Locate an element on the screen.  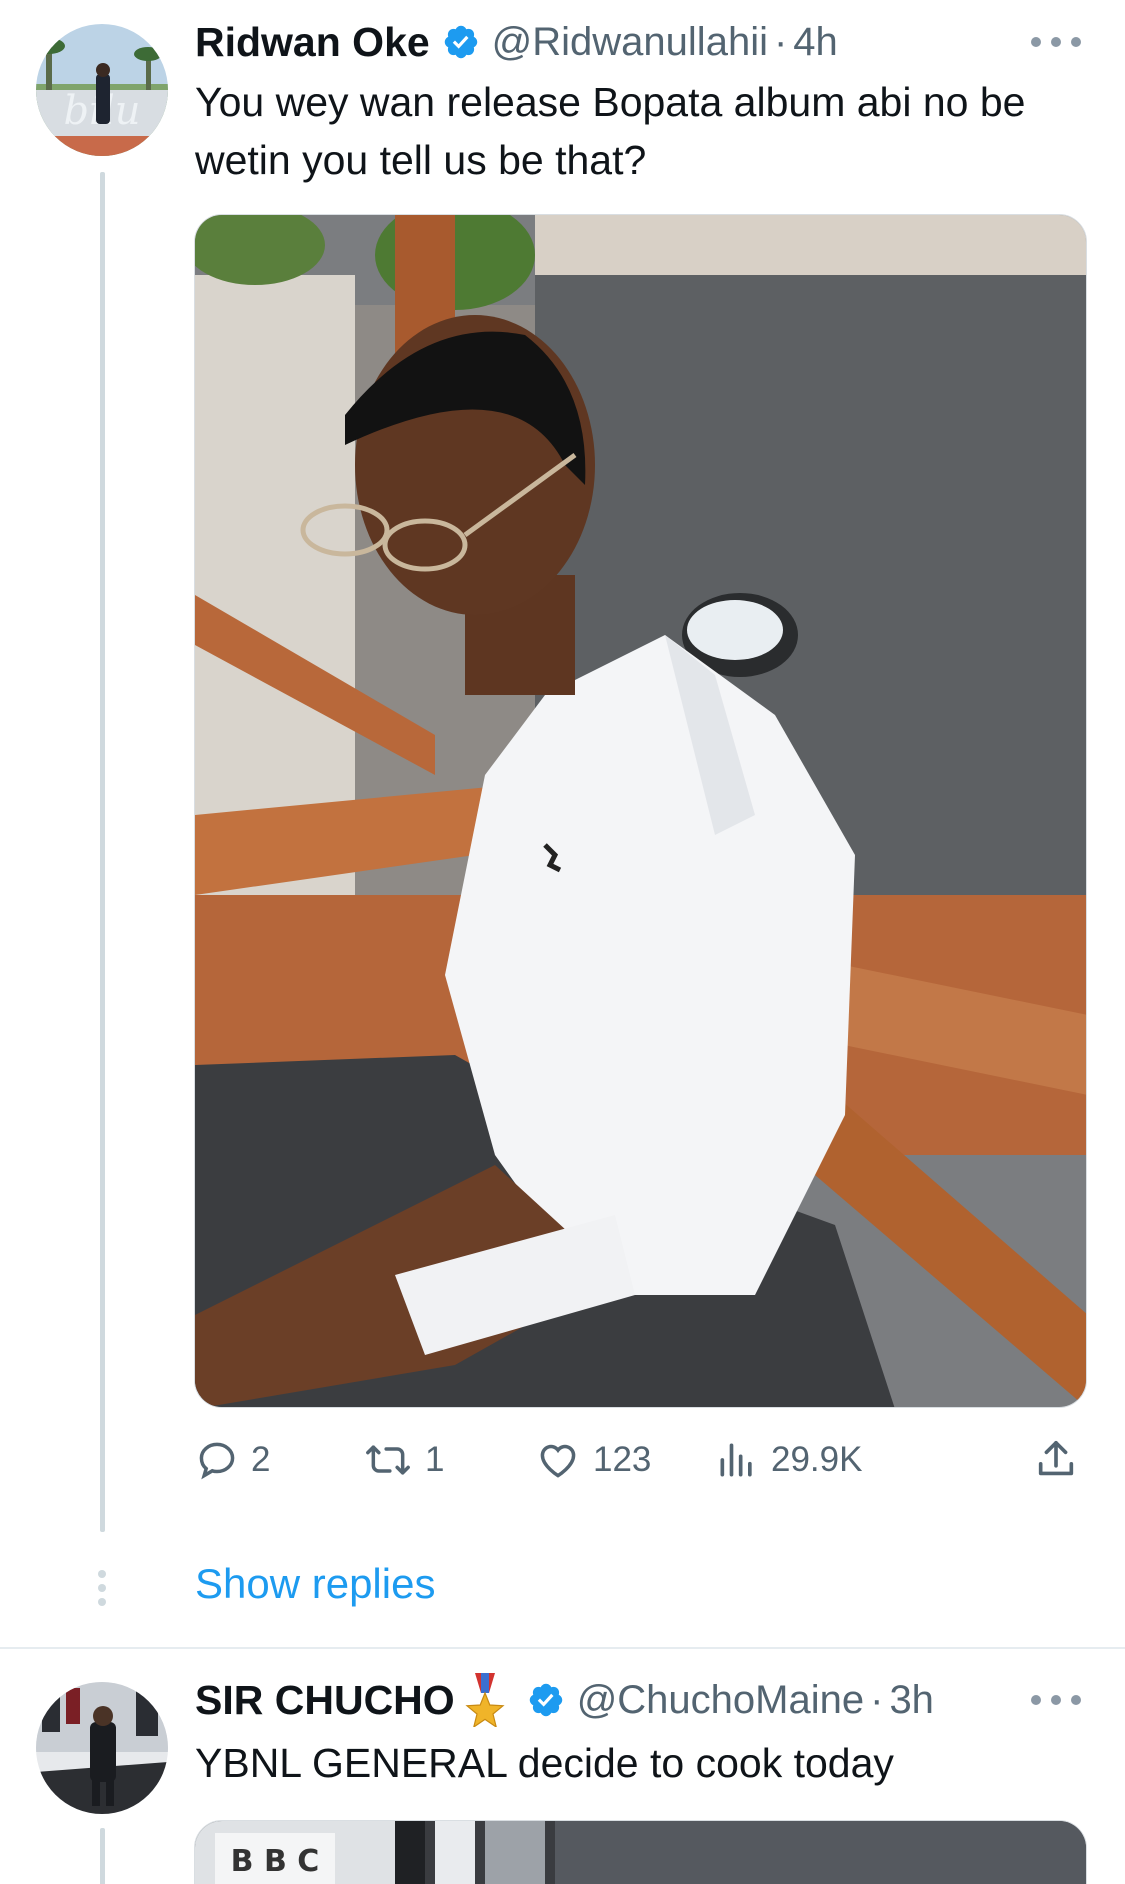
medal-icon is located at coordinates (485, 1700).